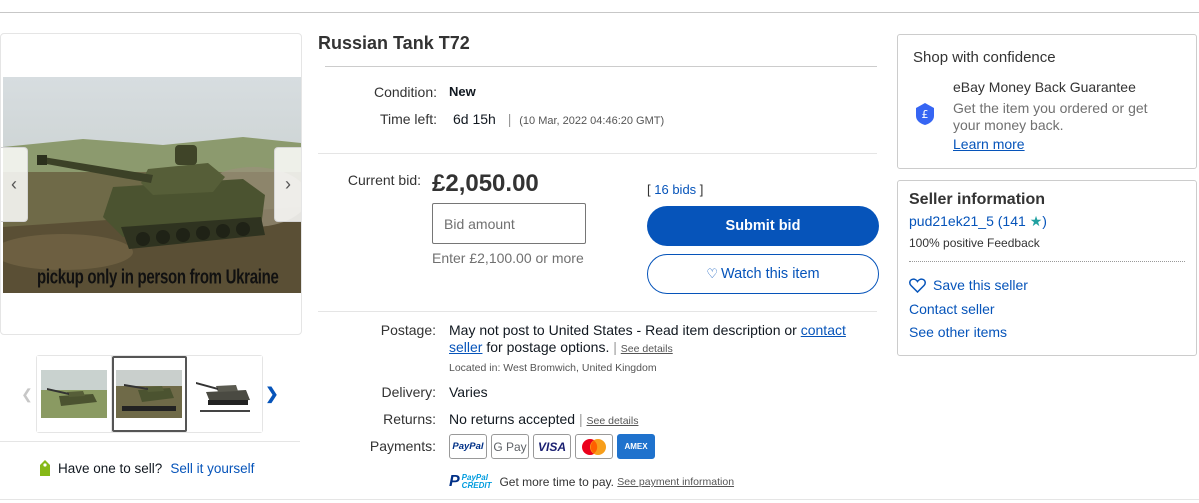 Image resolution: width=1199 pixels, height=503 pixels. I want to click on time-divider, so click(597, 153).